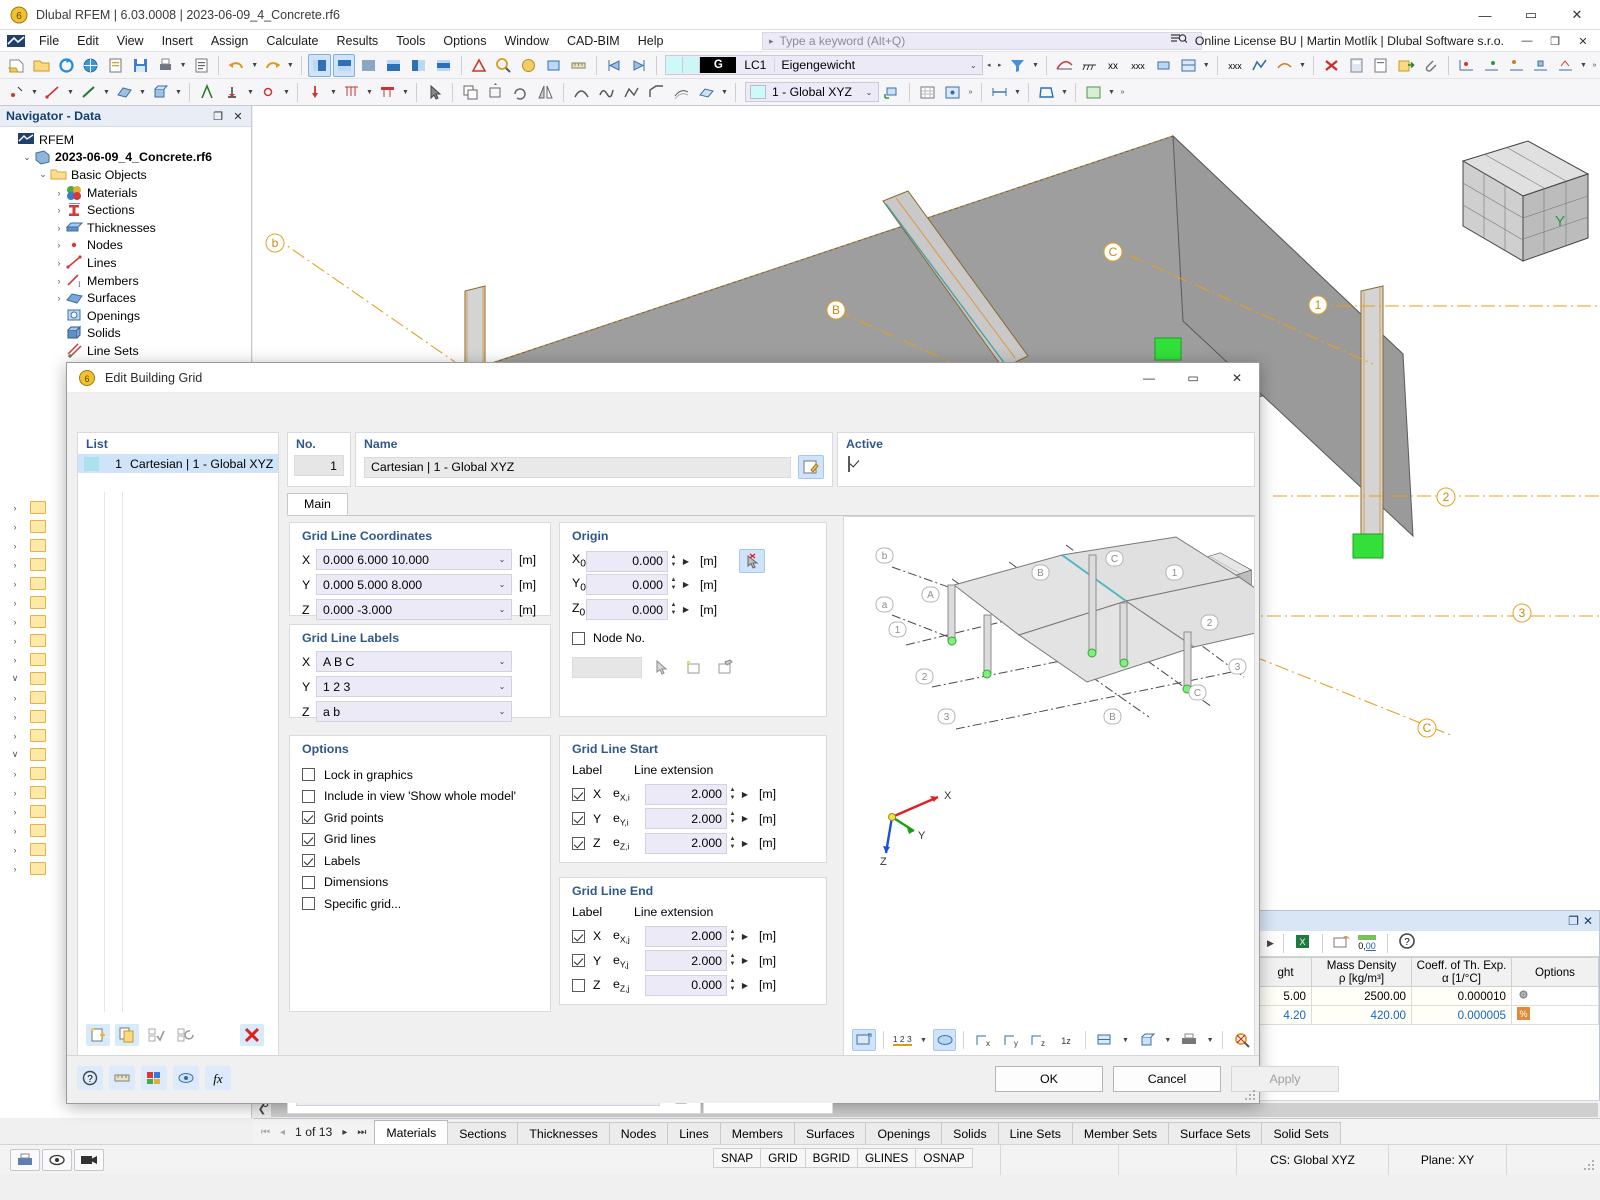 The image size is (1600, 1200). Describe the element at coordinates (1367, 943) in the screenshot. I see `decimal-places-icon: 0,00` at that location.